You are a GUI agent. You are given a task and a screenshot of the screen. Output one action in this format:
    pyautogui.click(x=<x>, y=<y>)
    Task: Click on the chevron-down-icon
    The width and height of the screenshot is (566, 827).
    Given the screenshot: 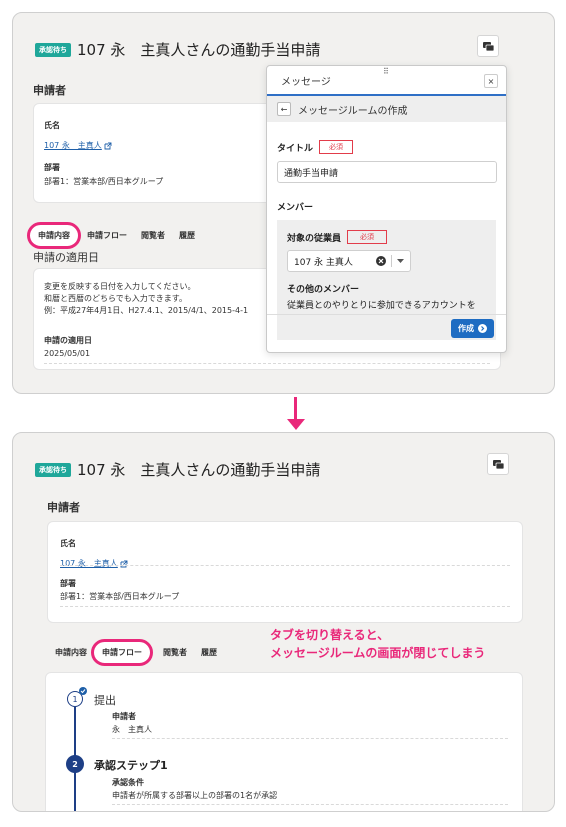 What is the action you would take?
    pyautogui.click(x=400, y=261)
    